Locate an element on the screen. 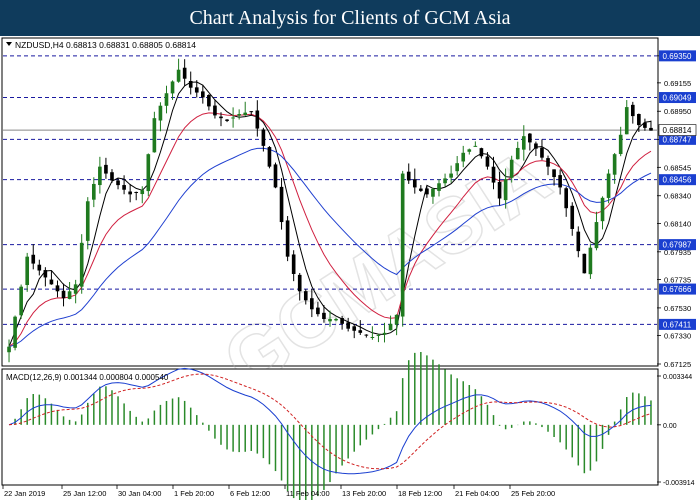 The image size is (700, 500). level-label-3: 0.68456 is located at coordinates (677, 180).